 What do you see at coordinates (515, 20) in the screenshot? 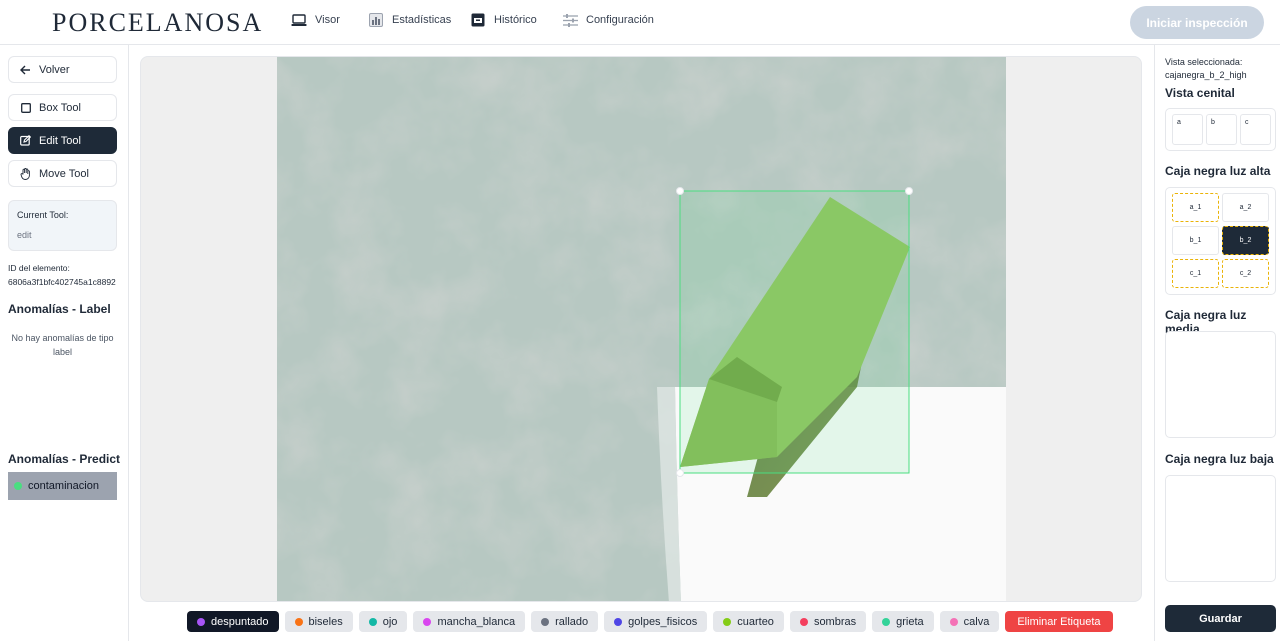
I see `nav-label: Histórico` at bounding box center [515, 20].